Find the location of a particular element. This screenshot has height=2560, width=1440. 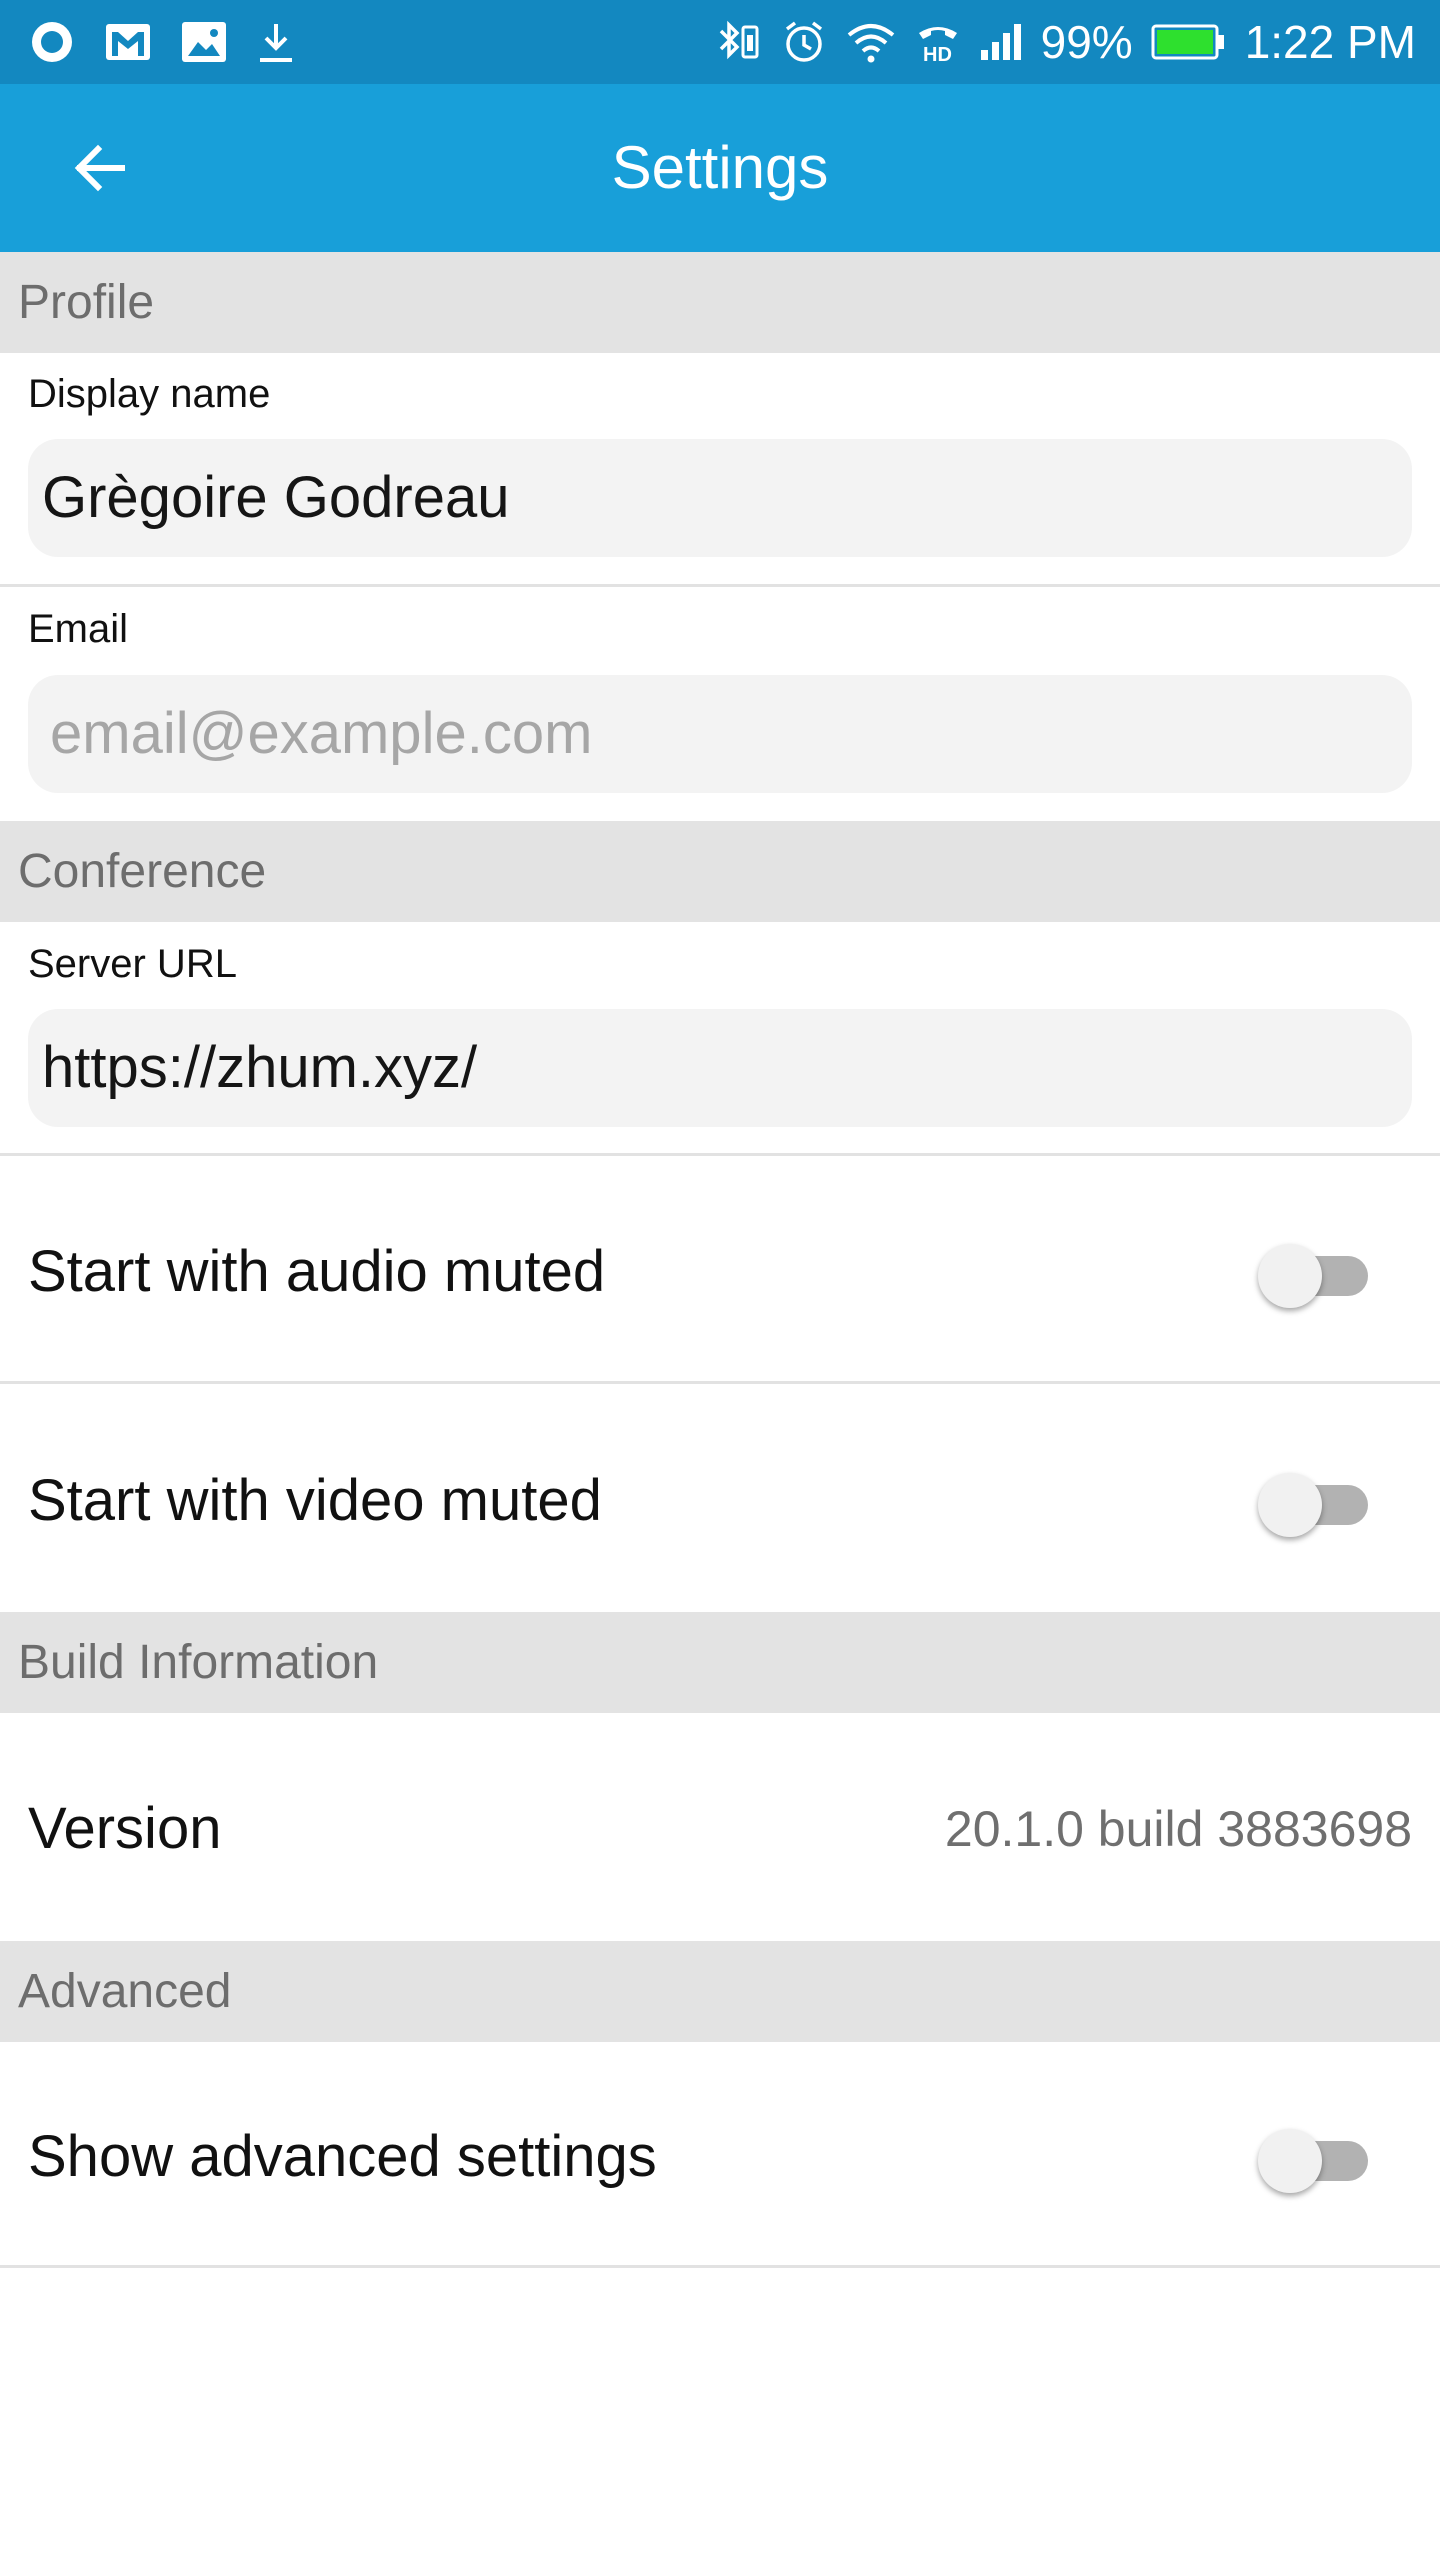

audio-muted-toggle is located at coordinates (1318, 1270).